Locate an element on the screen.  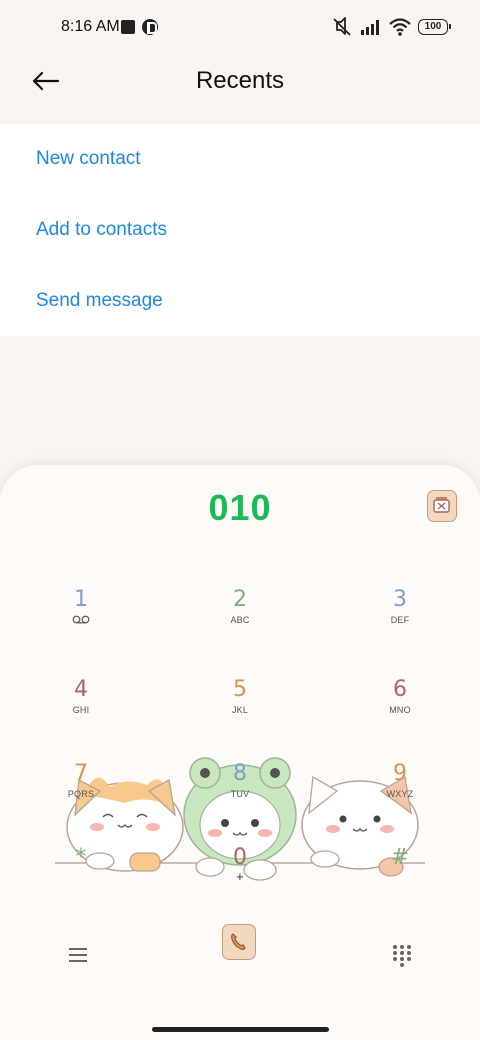
key-digit: 9 is located at coordinates (400, 773).